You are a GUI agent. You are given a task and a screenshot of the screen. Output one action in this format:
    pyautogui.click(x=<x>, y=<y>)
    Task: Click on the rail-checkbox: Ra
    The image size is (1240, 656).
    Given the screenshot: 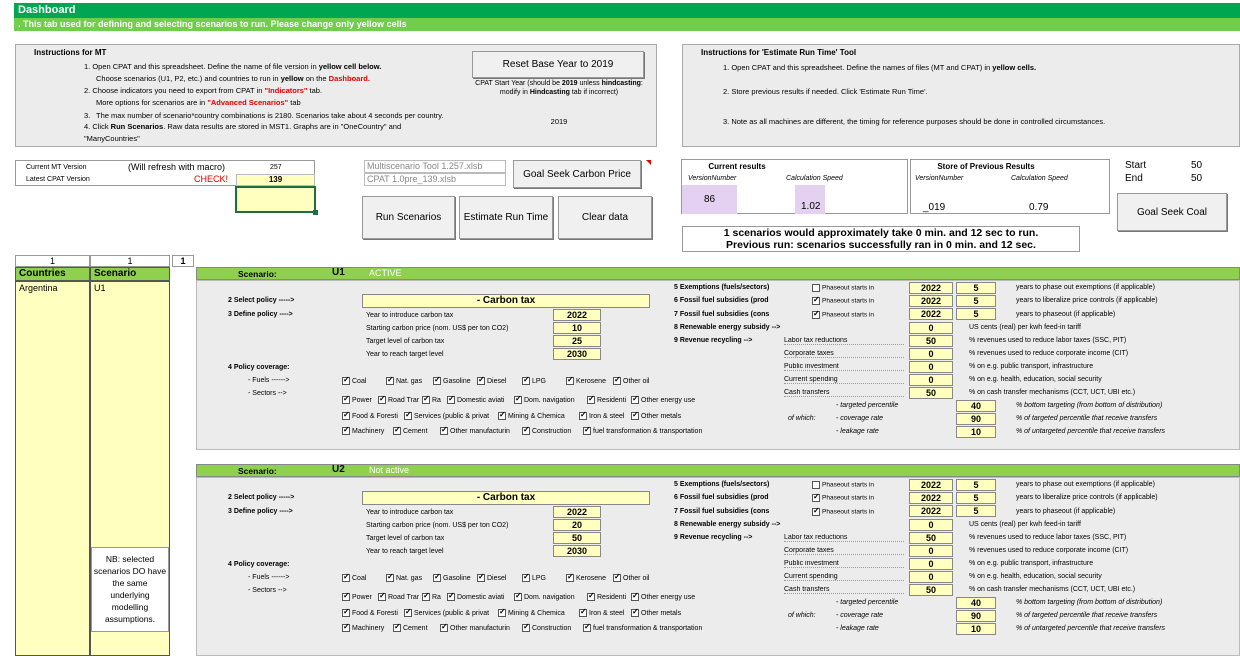 What is the action you would take?
    pyautogui.click(x=431, y=596)
    